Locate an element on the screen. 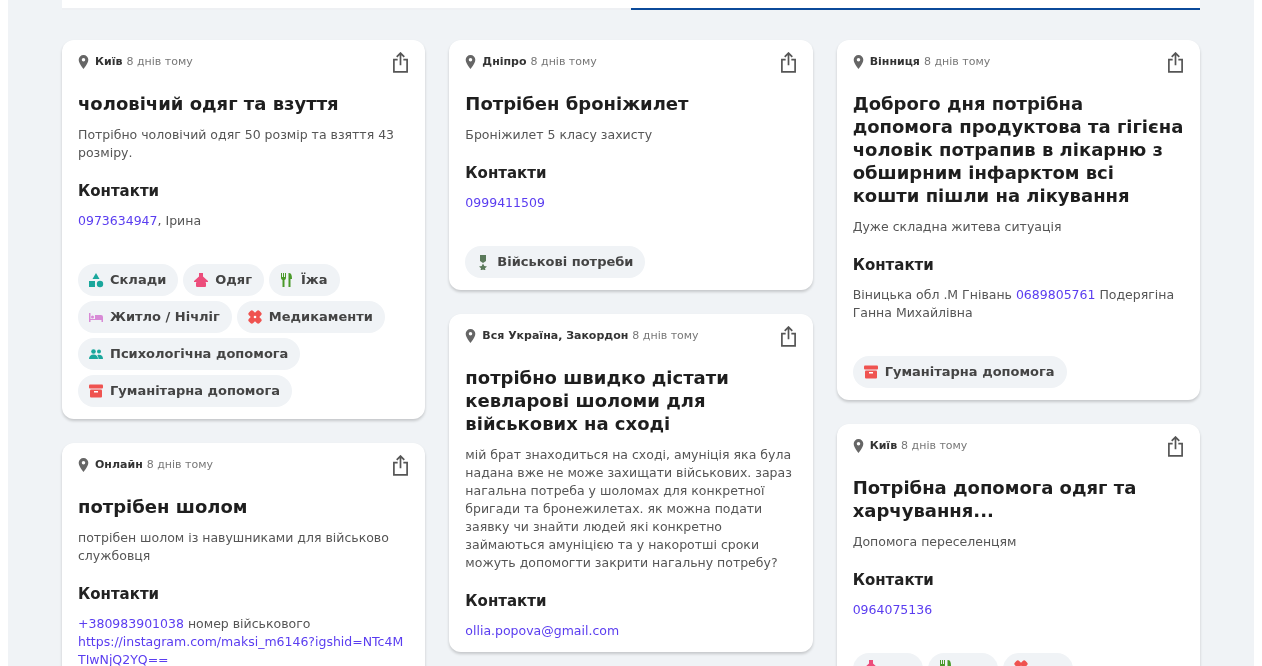 Image resolution: width=1262 pixels, height=666 pixels. contact-info: 0973634947, Ірина is located at coordinates (140, 221).